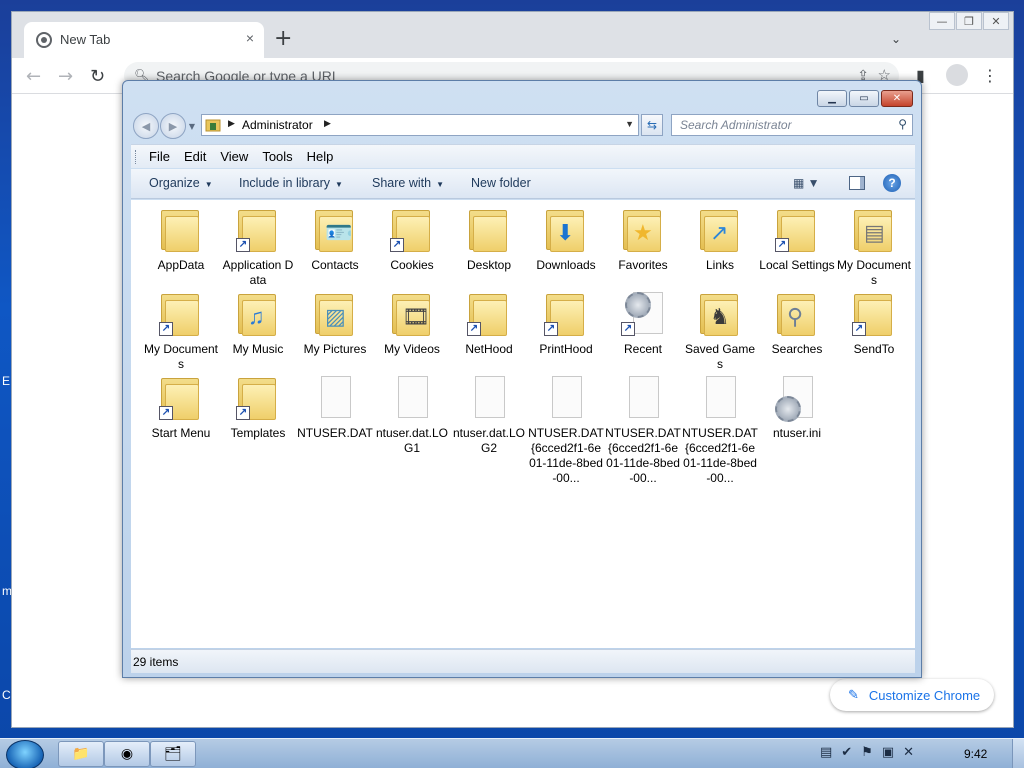  What do you see at coordinates (720, 239) in the screenshot?
I see `file-item: ↗ Links` at bounding box center [720, 239].